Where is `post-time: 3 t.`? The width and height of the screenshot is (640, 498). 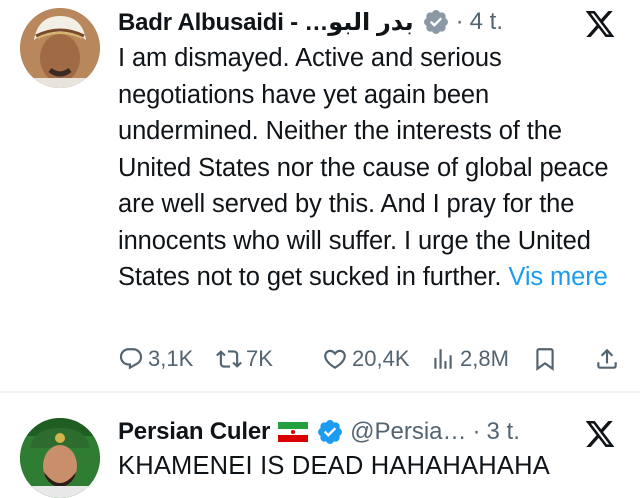 post-time: 3 t. is located at coordinates (503, 432).